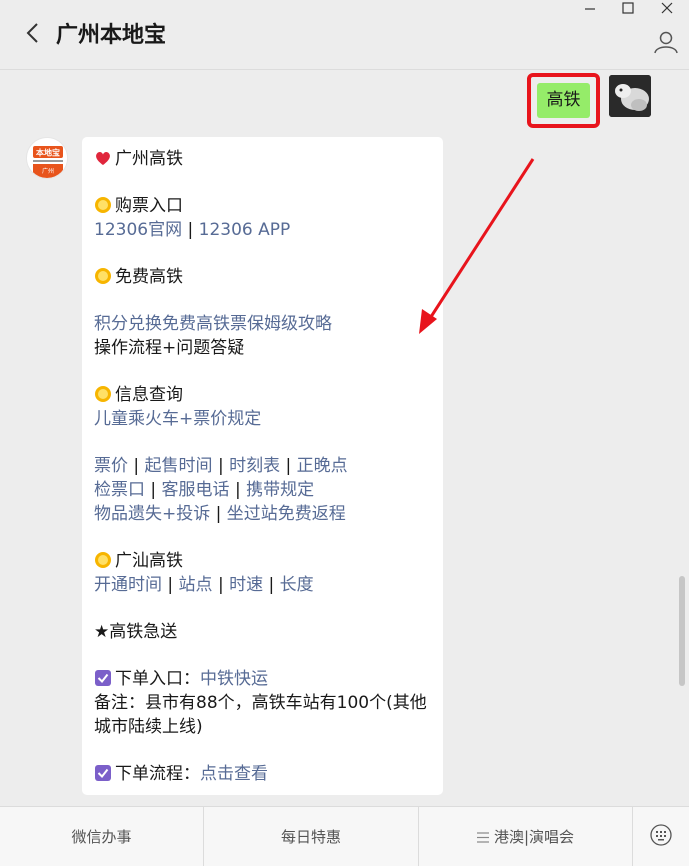  I want to click on menu-label: 微信办事, so click(101, 837).